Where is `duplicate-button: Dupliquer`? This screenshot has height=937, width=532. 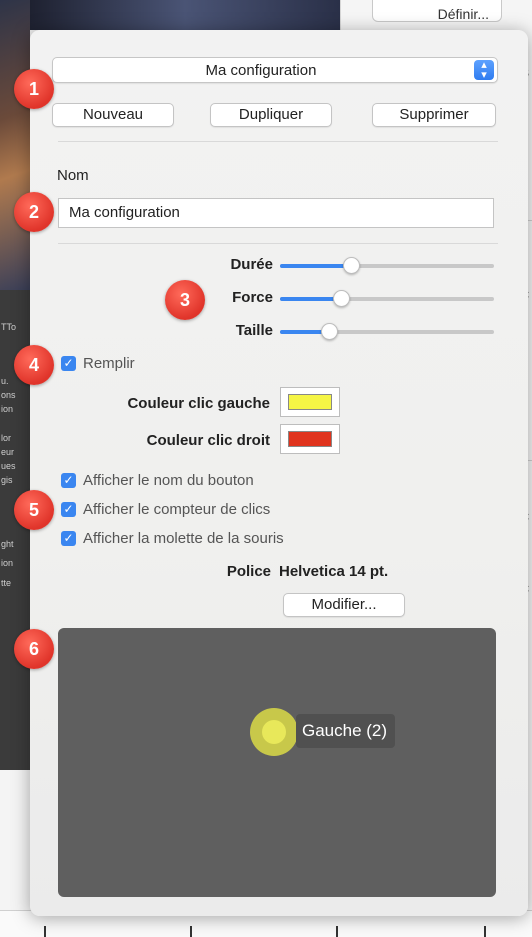
duplicate-button: Dupliquer is located at coordinates (271, 115).